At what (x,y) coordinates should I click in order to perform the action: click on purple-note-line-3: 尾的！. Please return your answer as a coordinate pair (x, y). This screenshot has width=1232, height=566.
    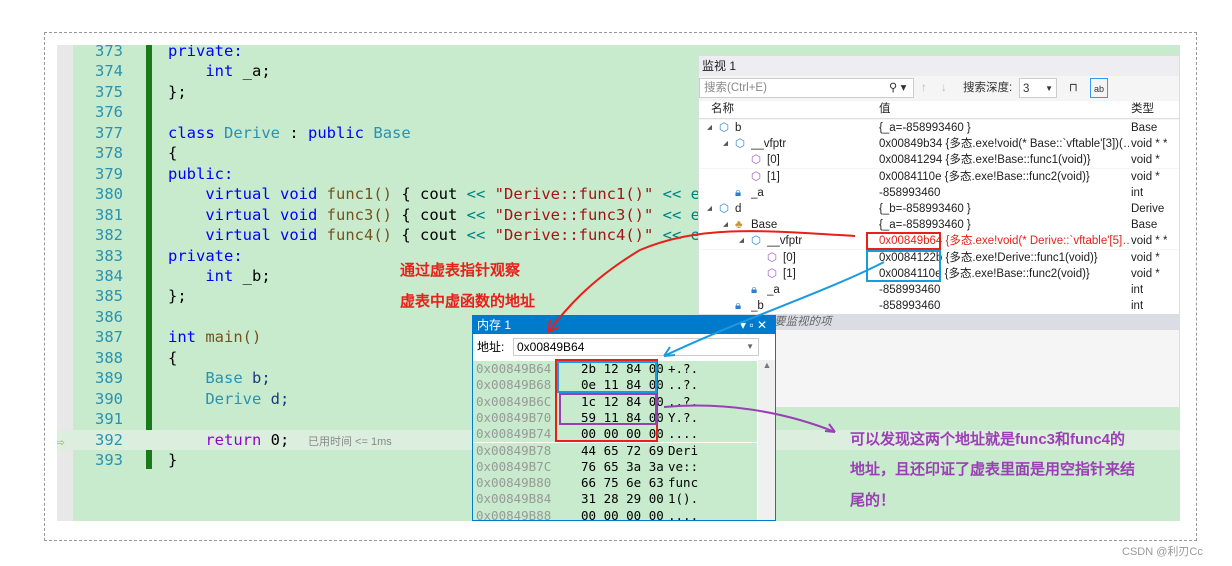
    Looking at the image, I should click on (873, 500).